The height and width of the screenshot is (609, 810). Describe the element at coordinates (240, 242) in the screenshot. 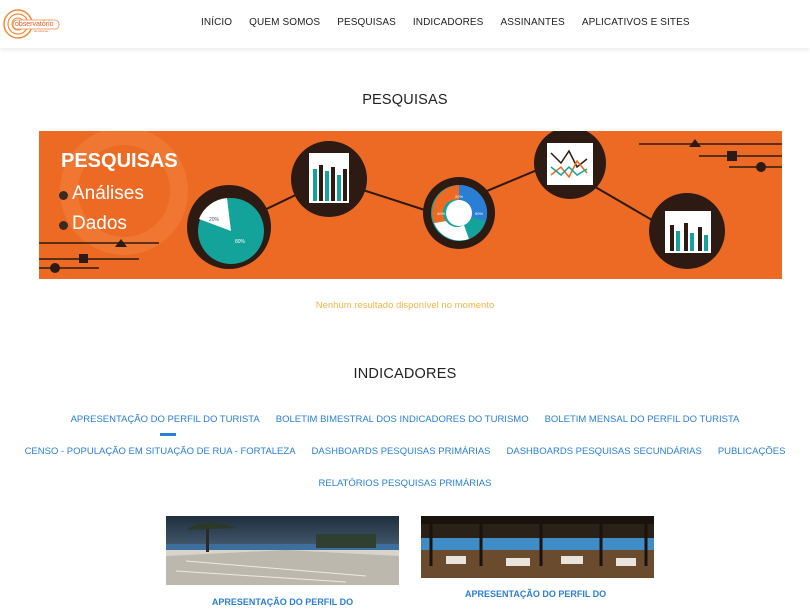

I see `pie-large-label: 80%` at that location.